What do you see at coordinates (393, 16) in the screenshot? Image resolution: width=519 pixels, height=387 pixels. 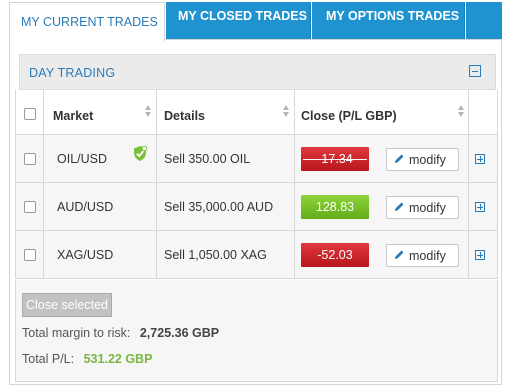 I see `tab-label: MY OPTIONS TRADES` at bounding box center [393, 16].